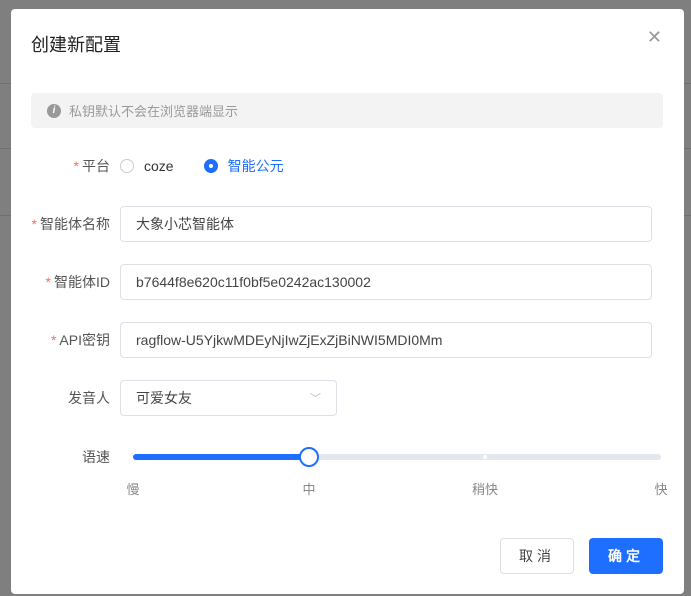 The image size is (691, 596). I want to click on agent-id-label: 智能体ID, so click(82, 282).